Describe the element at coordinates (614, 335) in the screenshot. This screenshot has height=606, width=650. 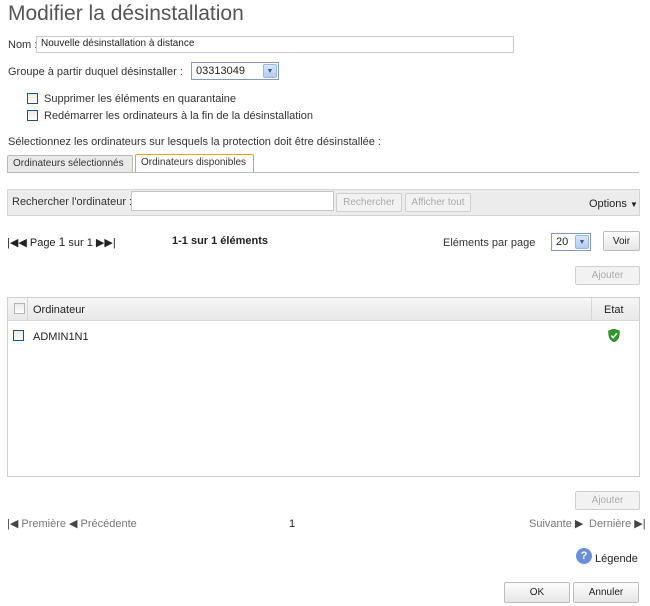
I see `green-shield-check-icon` at that location.